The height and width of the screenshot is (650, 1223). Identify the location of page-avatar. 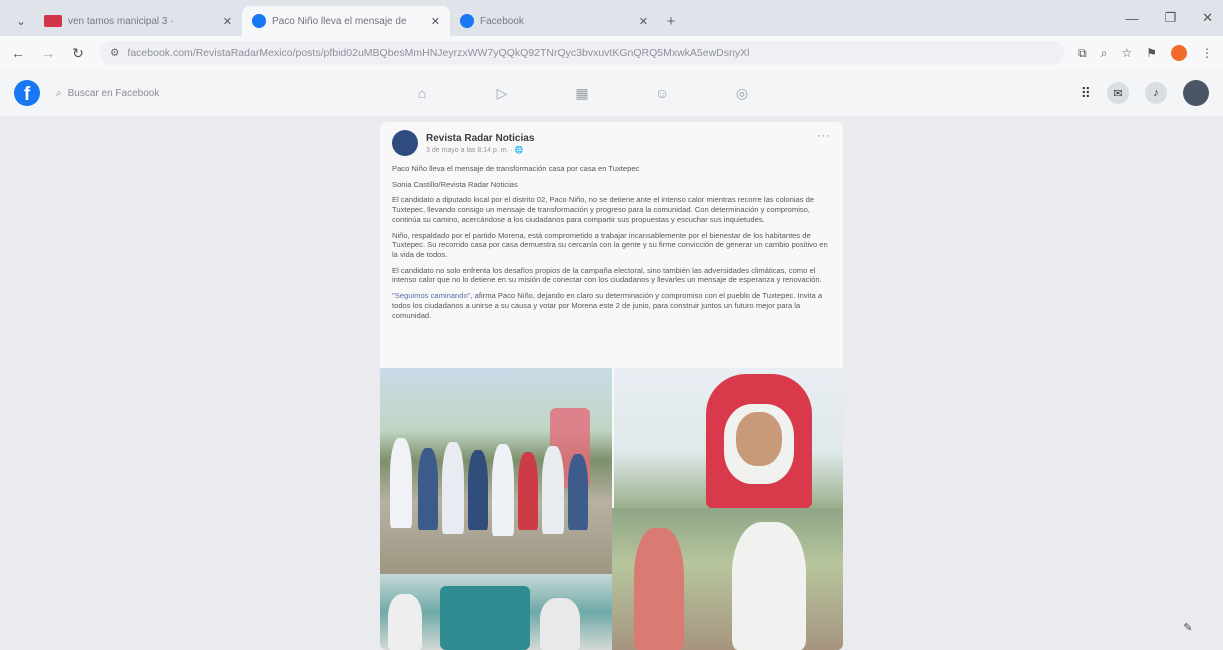
(405, 143).